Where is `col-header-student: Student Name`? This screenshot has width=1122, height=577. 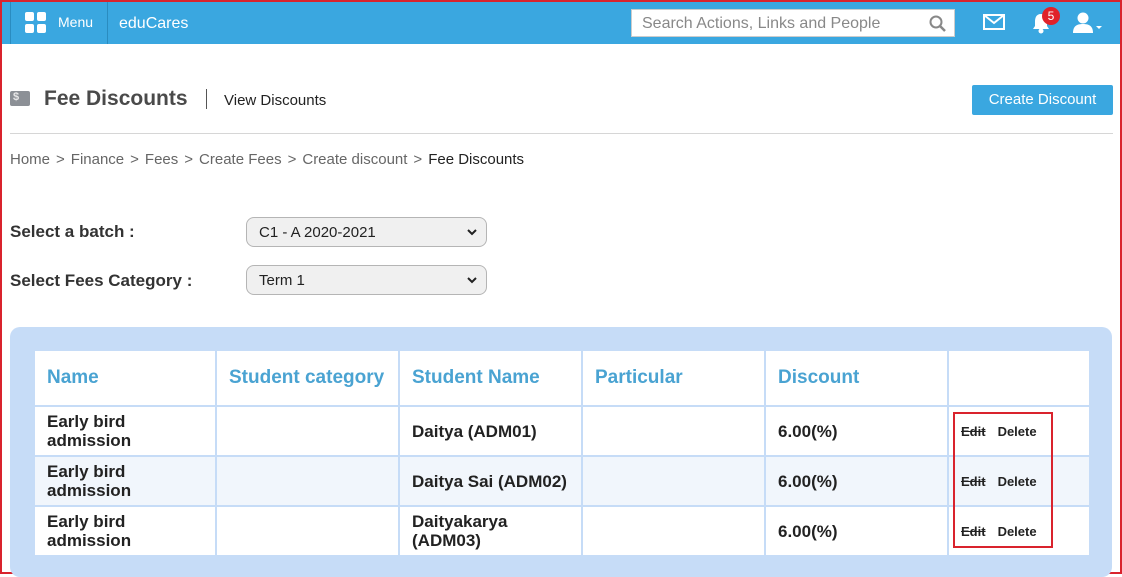
col-header-student: Student Name is located at coordinates (490, 378).